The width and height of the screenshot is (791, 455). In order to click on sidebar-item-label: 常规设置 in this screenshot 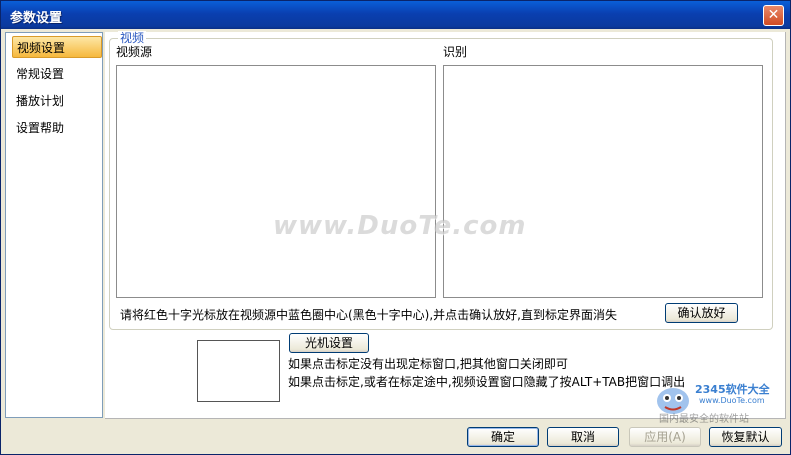, I will do `click(40, 74)`.